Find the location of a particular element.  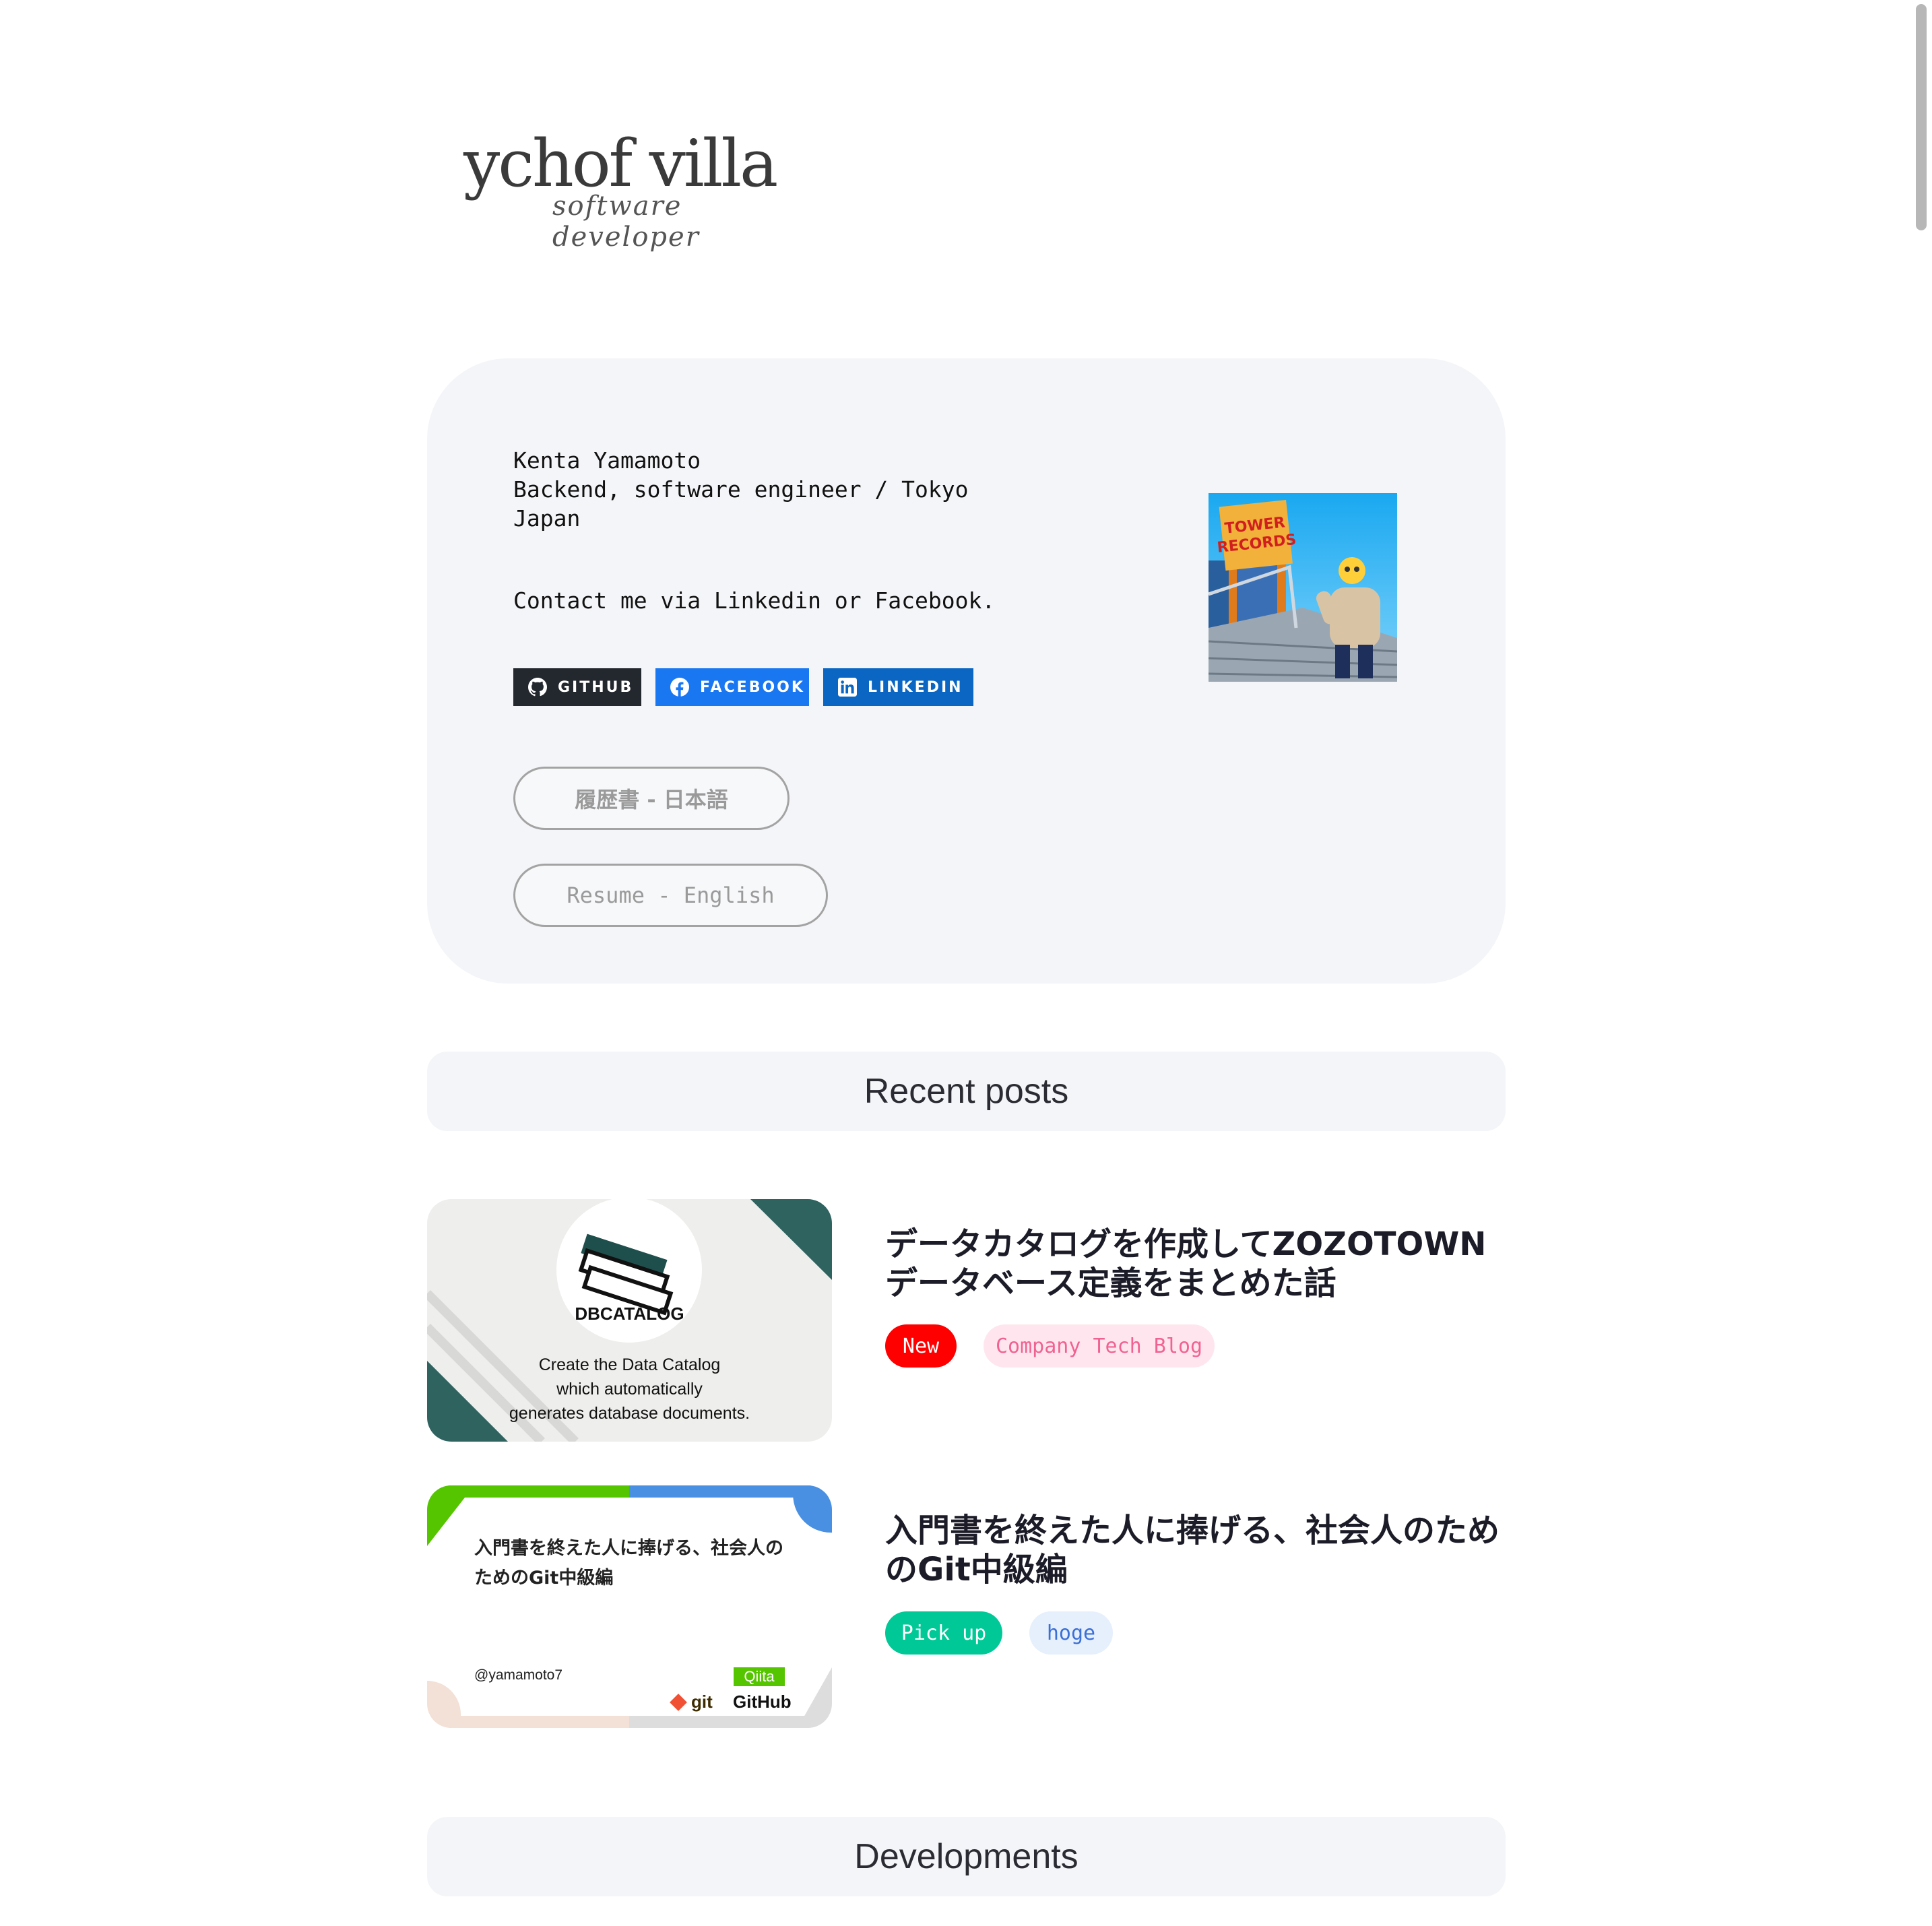

github-label: GITHUB is located at coordinates (596, 687).